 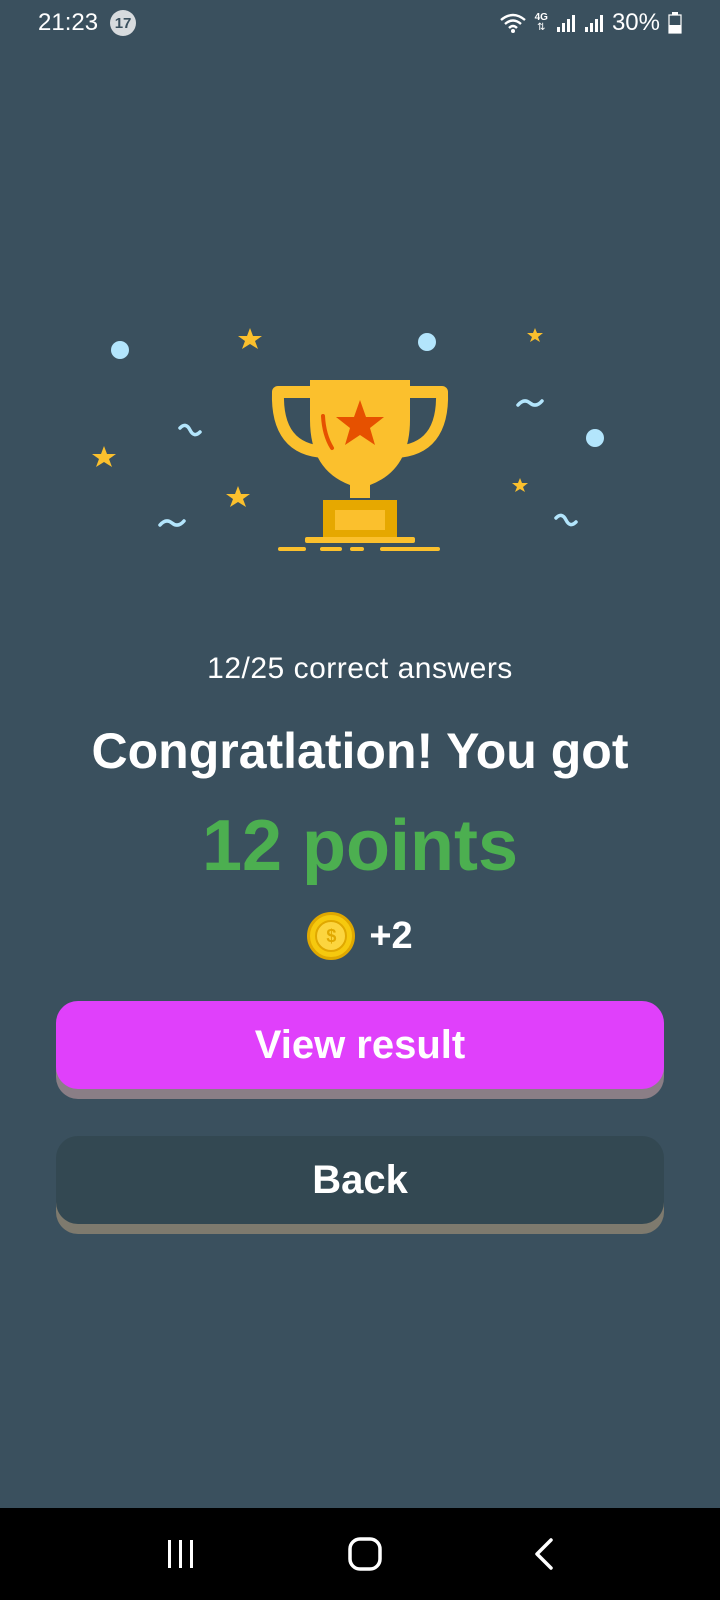 I want to click on status-bar: 21:23 17 4G ⇅ 30%, so click(x=360, y=23).